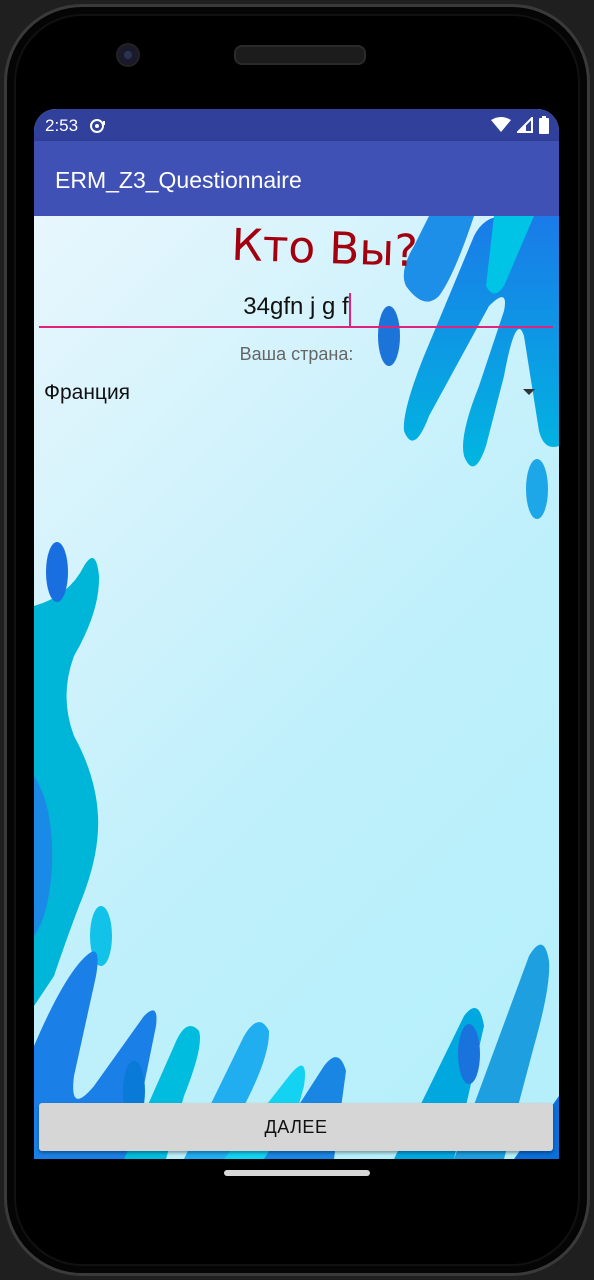  Describe the element at coordinates (87, 392) in the screenshot. I see `country-selected-value: Франция` at that location.